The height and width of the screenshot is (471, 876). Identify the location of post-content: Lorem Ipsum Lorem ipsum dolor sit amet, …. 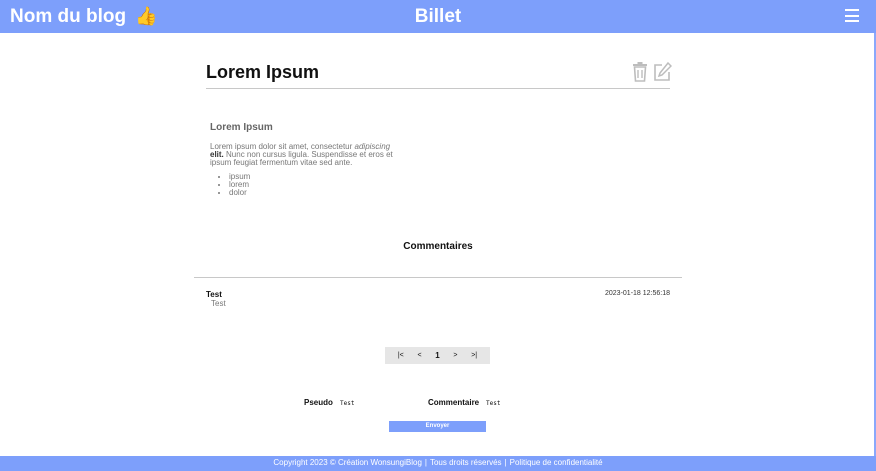
(305, 159).